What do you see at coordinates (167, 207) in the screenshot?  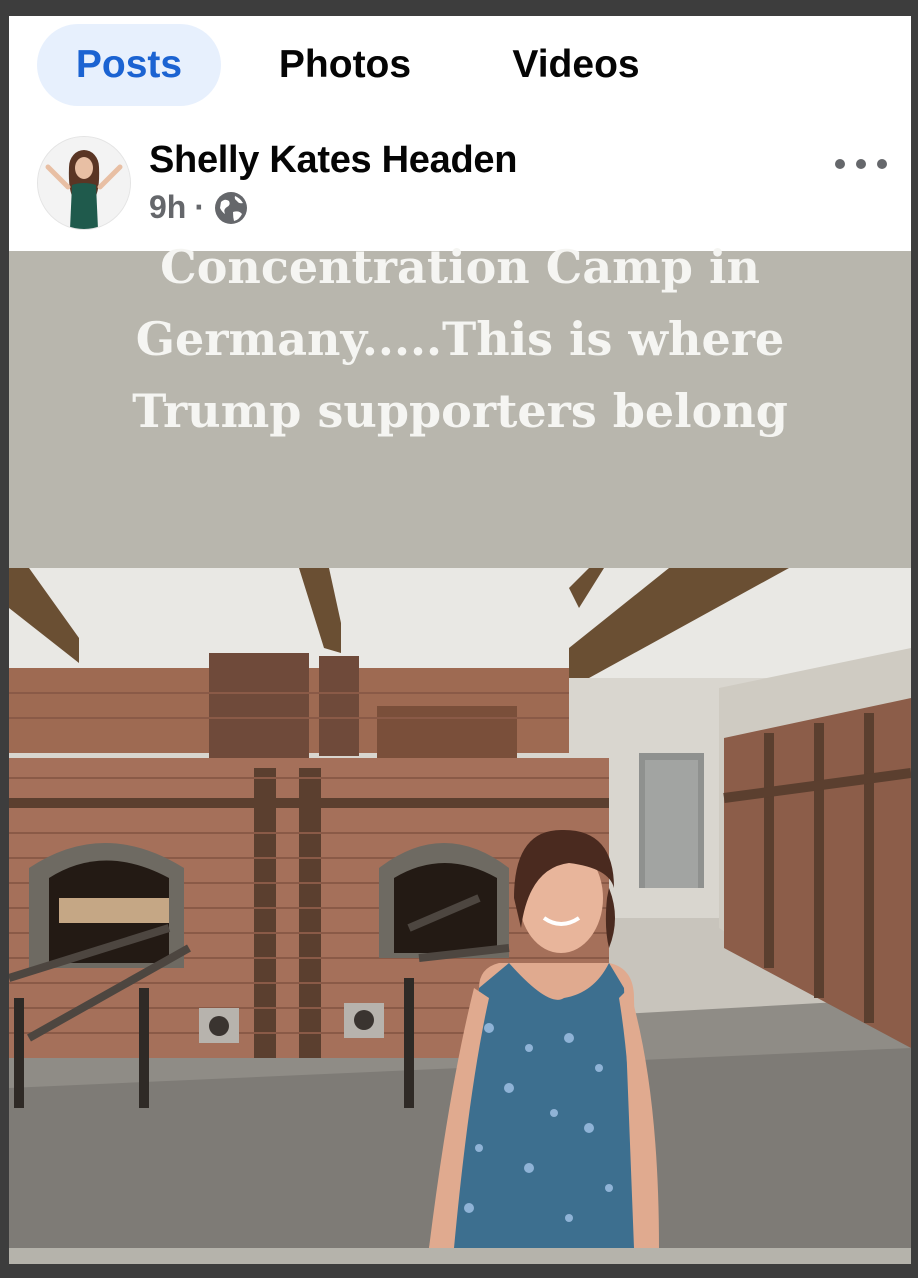 I see `post-time: 9h` at bounding box center [167, 207].